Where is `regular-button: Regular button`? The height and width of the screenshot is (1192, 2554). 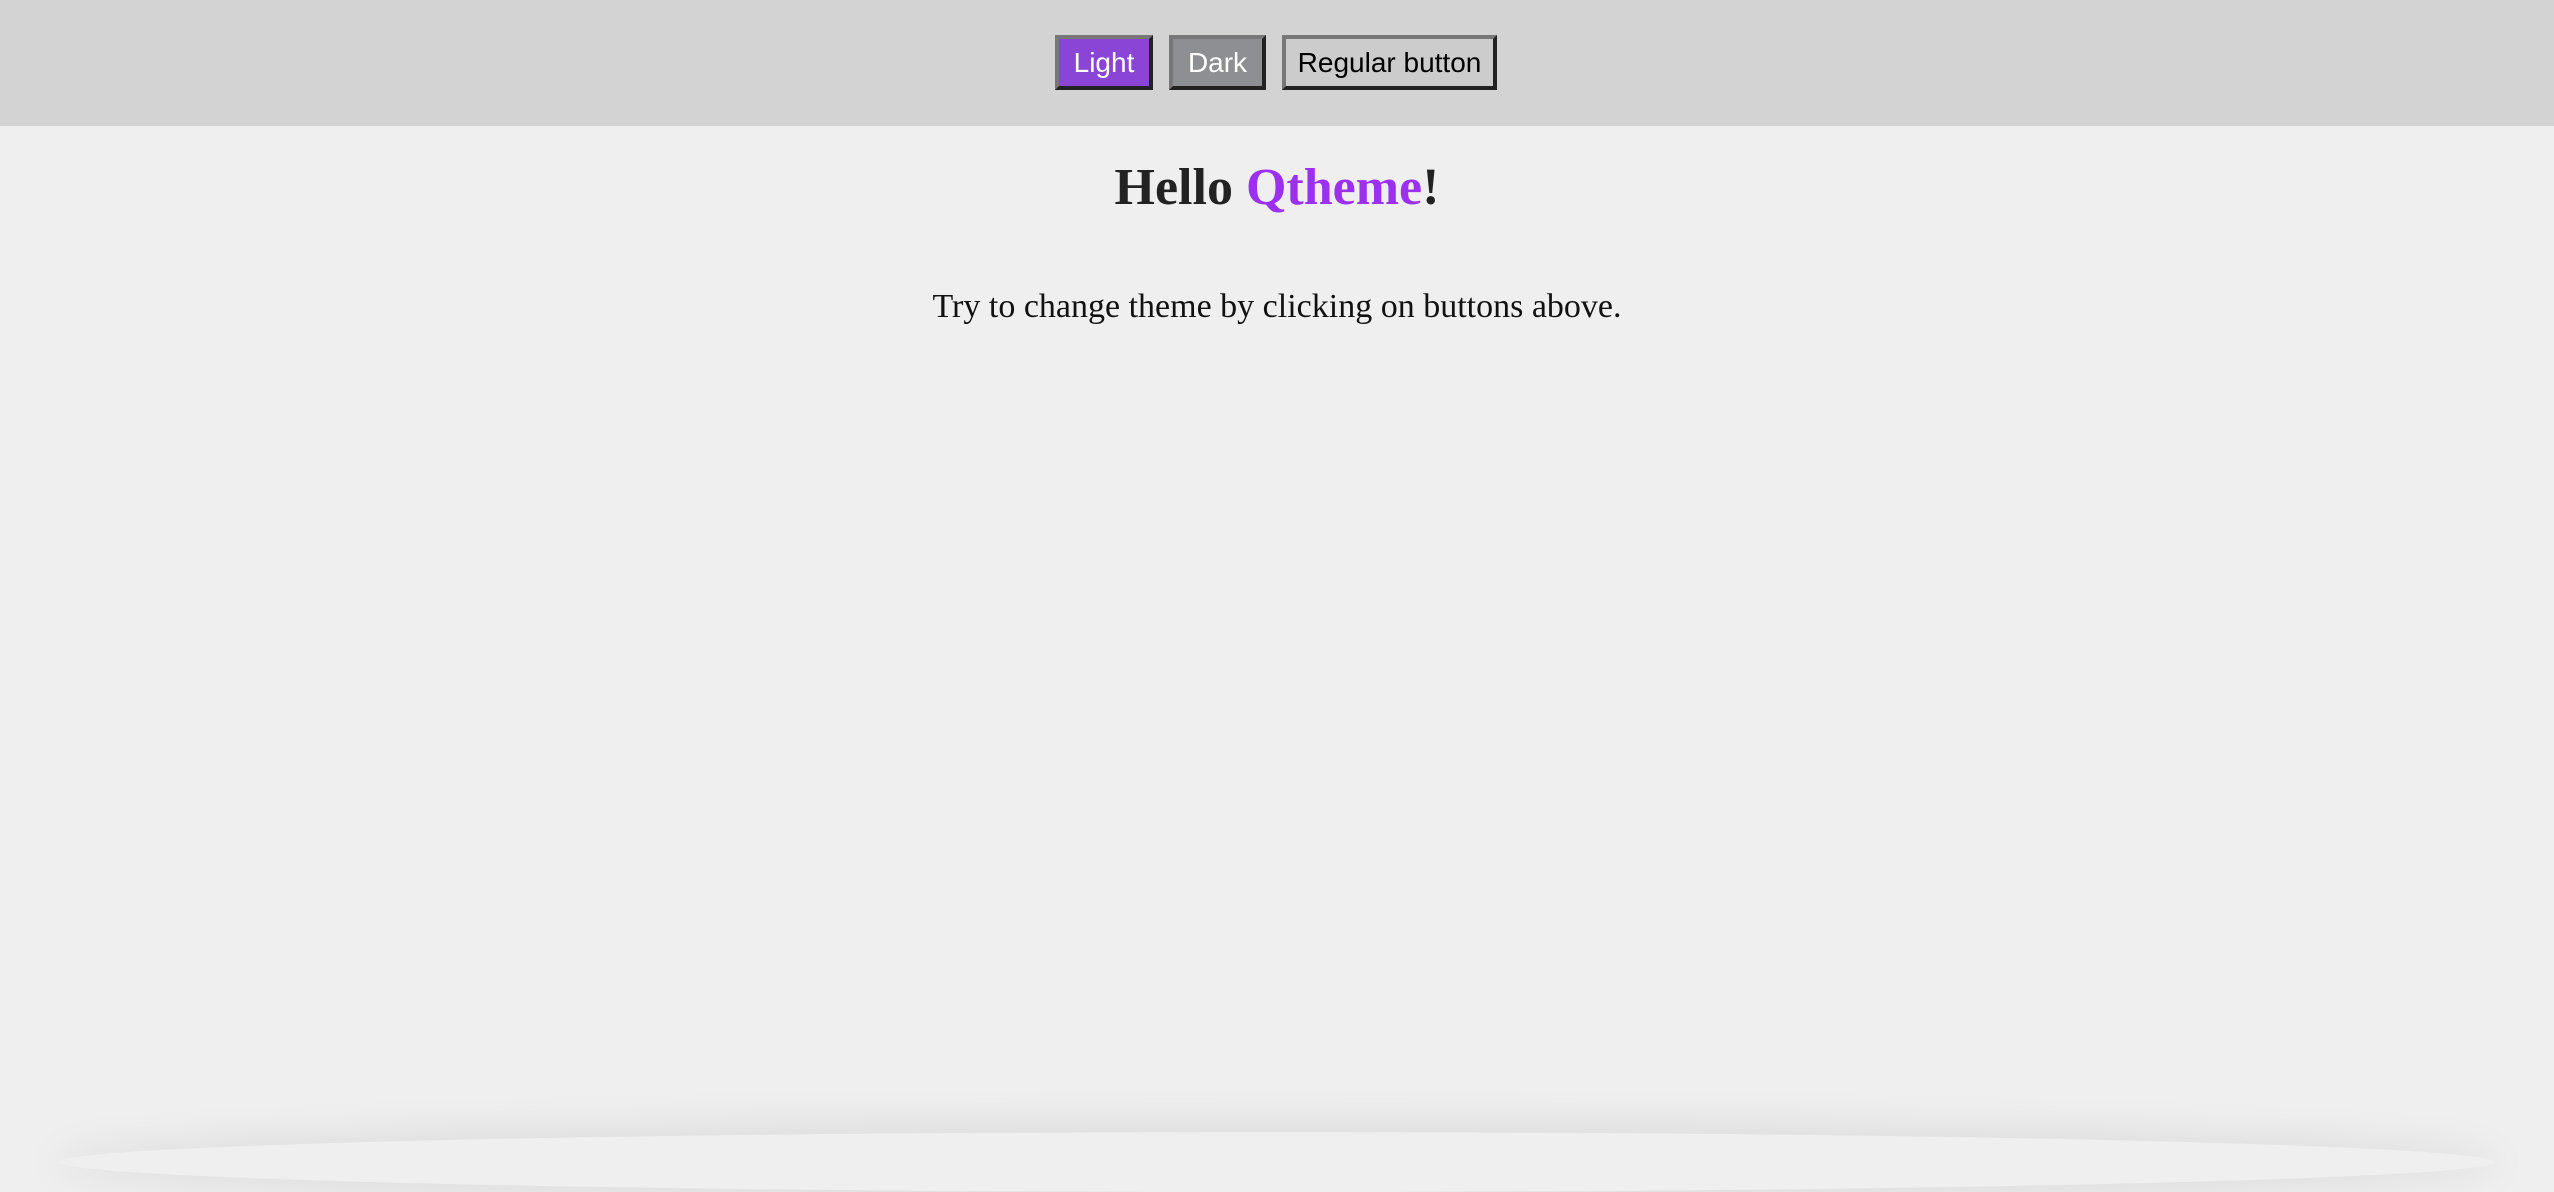
regular-button: Regular button is located at coordinates (1389, 62).